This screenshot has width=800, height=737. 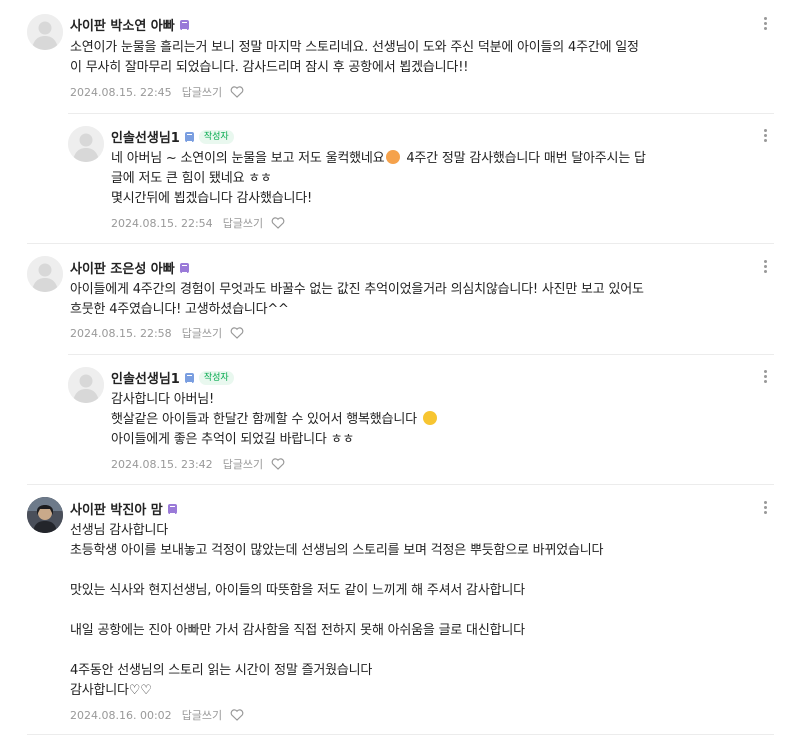 What do you see at coordinates (162, 223) in the screenshot?
I see `comment-date: 2024.08.15. 22:54` at bounding box center [162, 223].